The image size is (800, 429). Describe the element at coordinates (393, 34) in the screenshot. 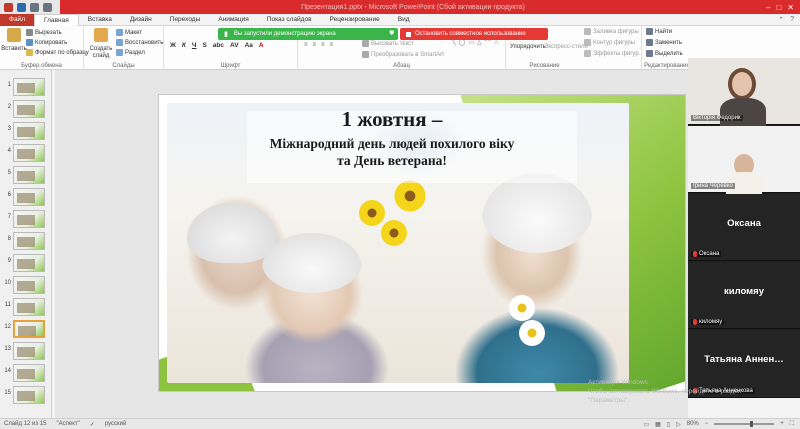

I see `shield-icon: ⛊` at that location.